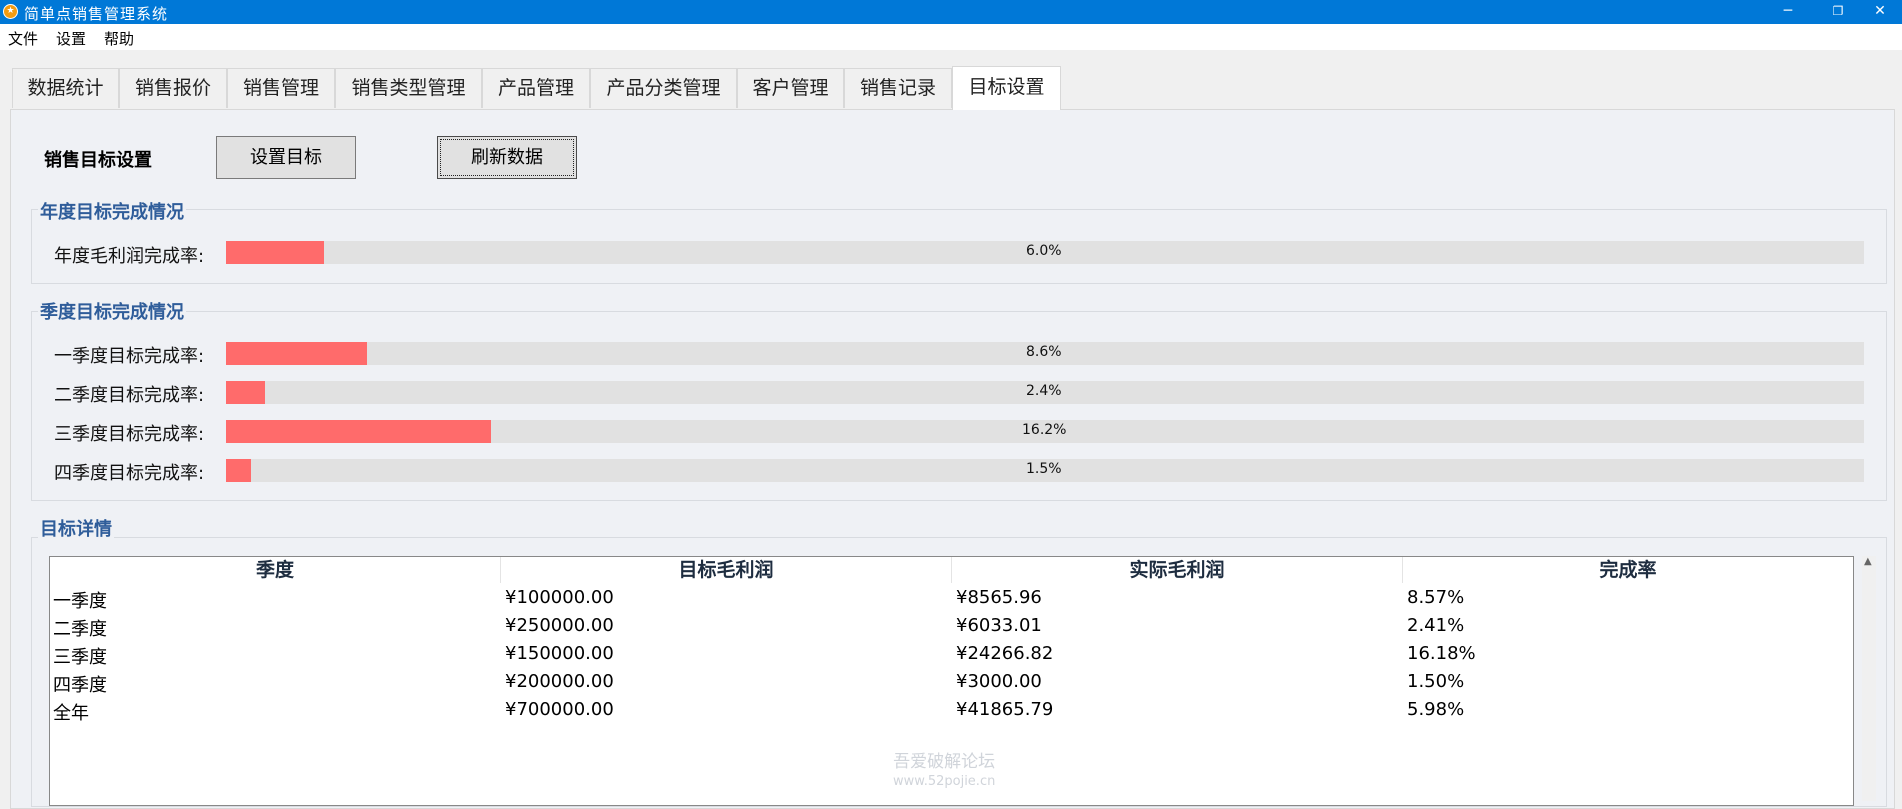  Describe the element at coordinates (726, 570) in the screenshot. I see `column-header-target-profit: 目标毛利润` at that location.